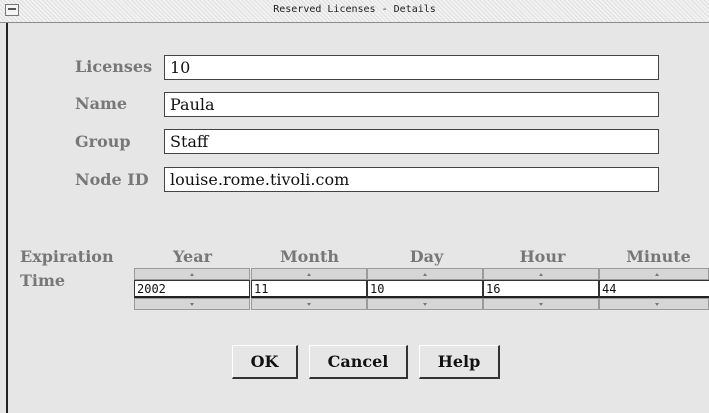 The image size is (709, 413). Describe the element at coordinates (542, 256) in the screenshot. I see `hour-column-header: Hour` at that location.